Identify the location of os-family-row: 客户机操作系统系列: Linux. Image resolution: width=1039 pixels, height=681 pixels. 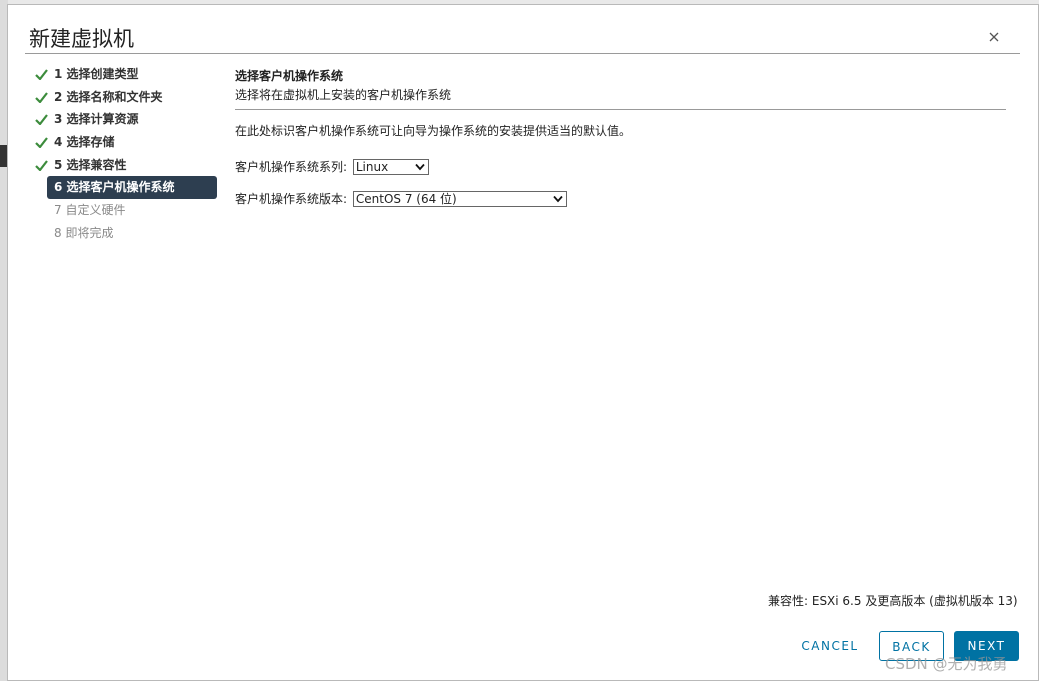
(332, 166).